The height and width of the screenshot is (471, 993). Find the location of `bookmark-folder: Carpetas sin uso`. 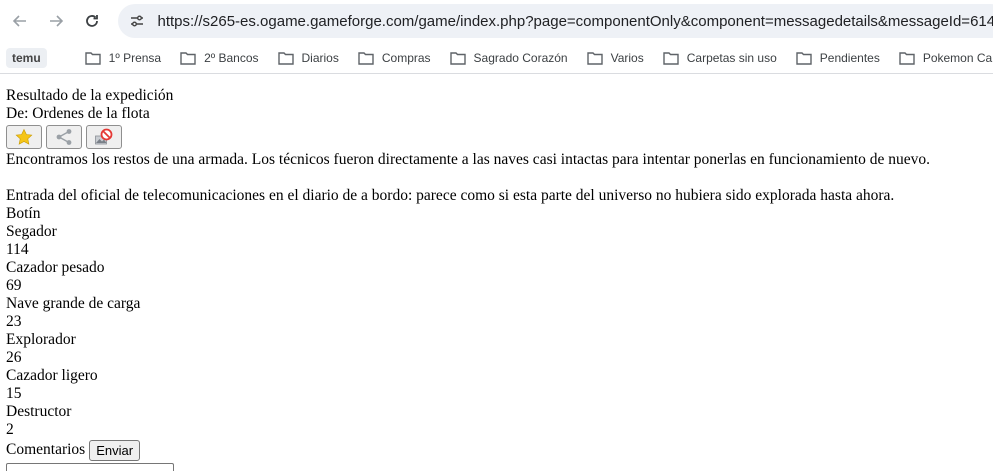

bookmark-folder: Carpetas sin uso is located at coordinates (720, 58).